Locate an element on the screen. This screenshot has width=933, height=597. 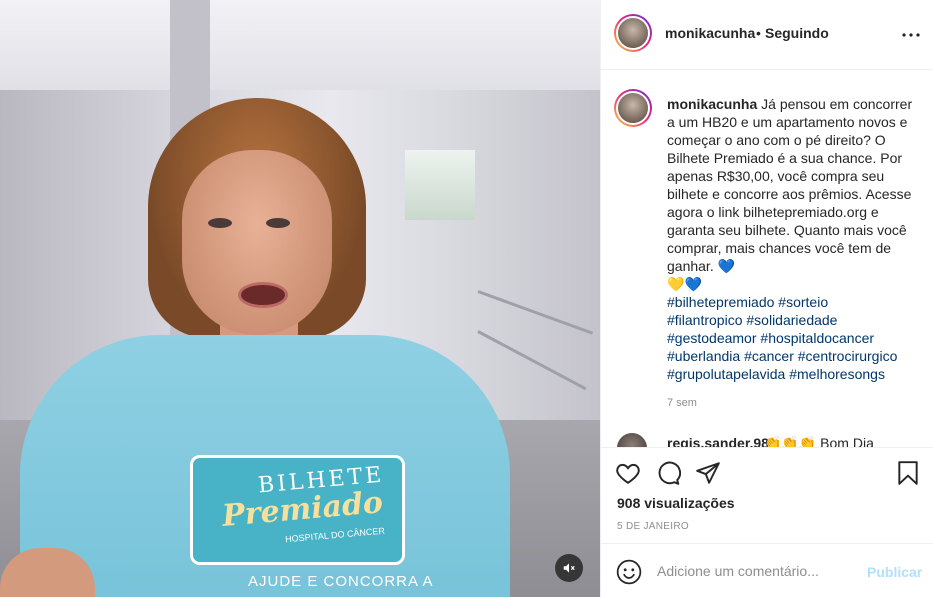
ellipsis-icon is located at coordinates (911, 35).